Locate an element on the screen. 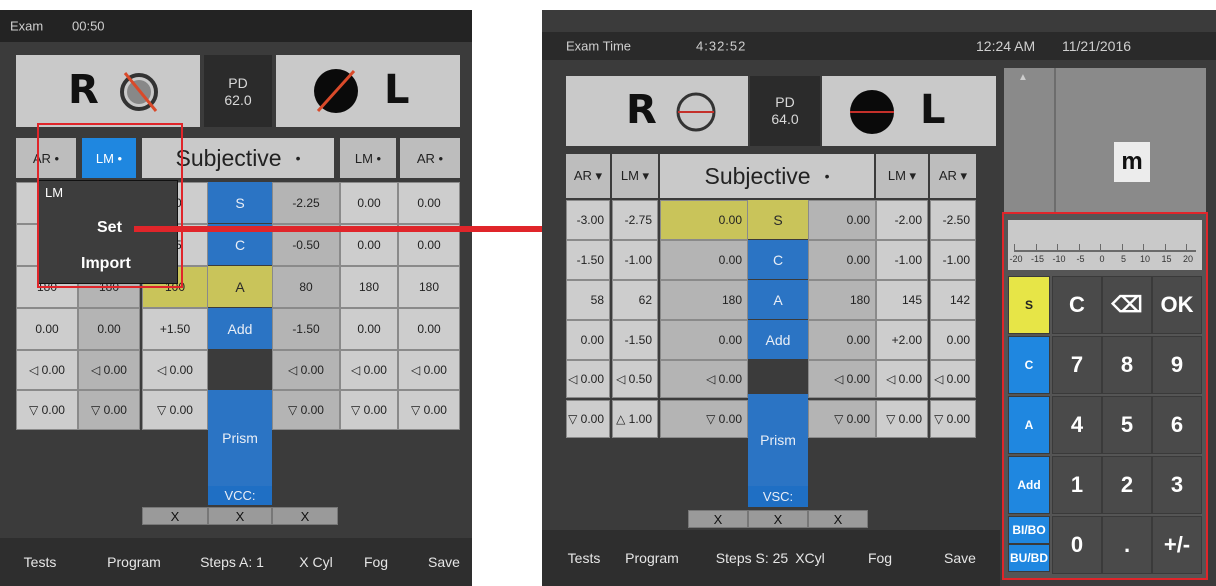  cell-ar2: 142 is located at coordinates (953, 300).